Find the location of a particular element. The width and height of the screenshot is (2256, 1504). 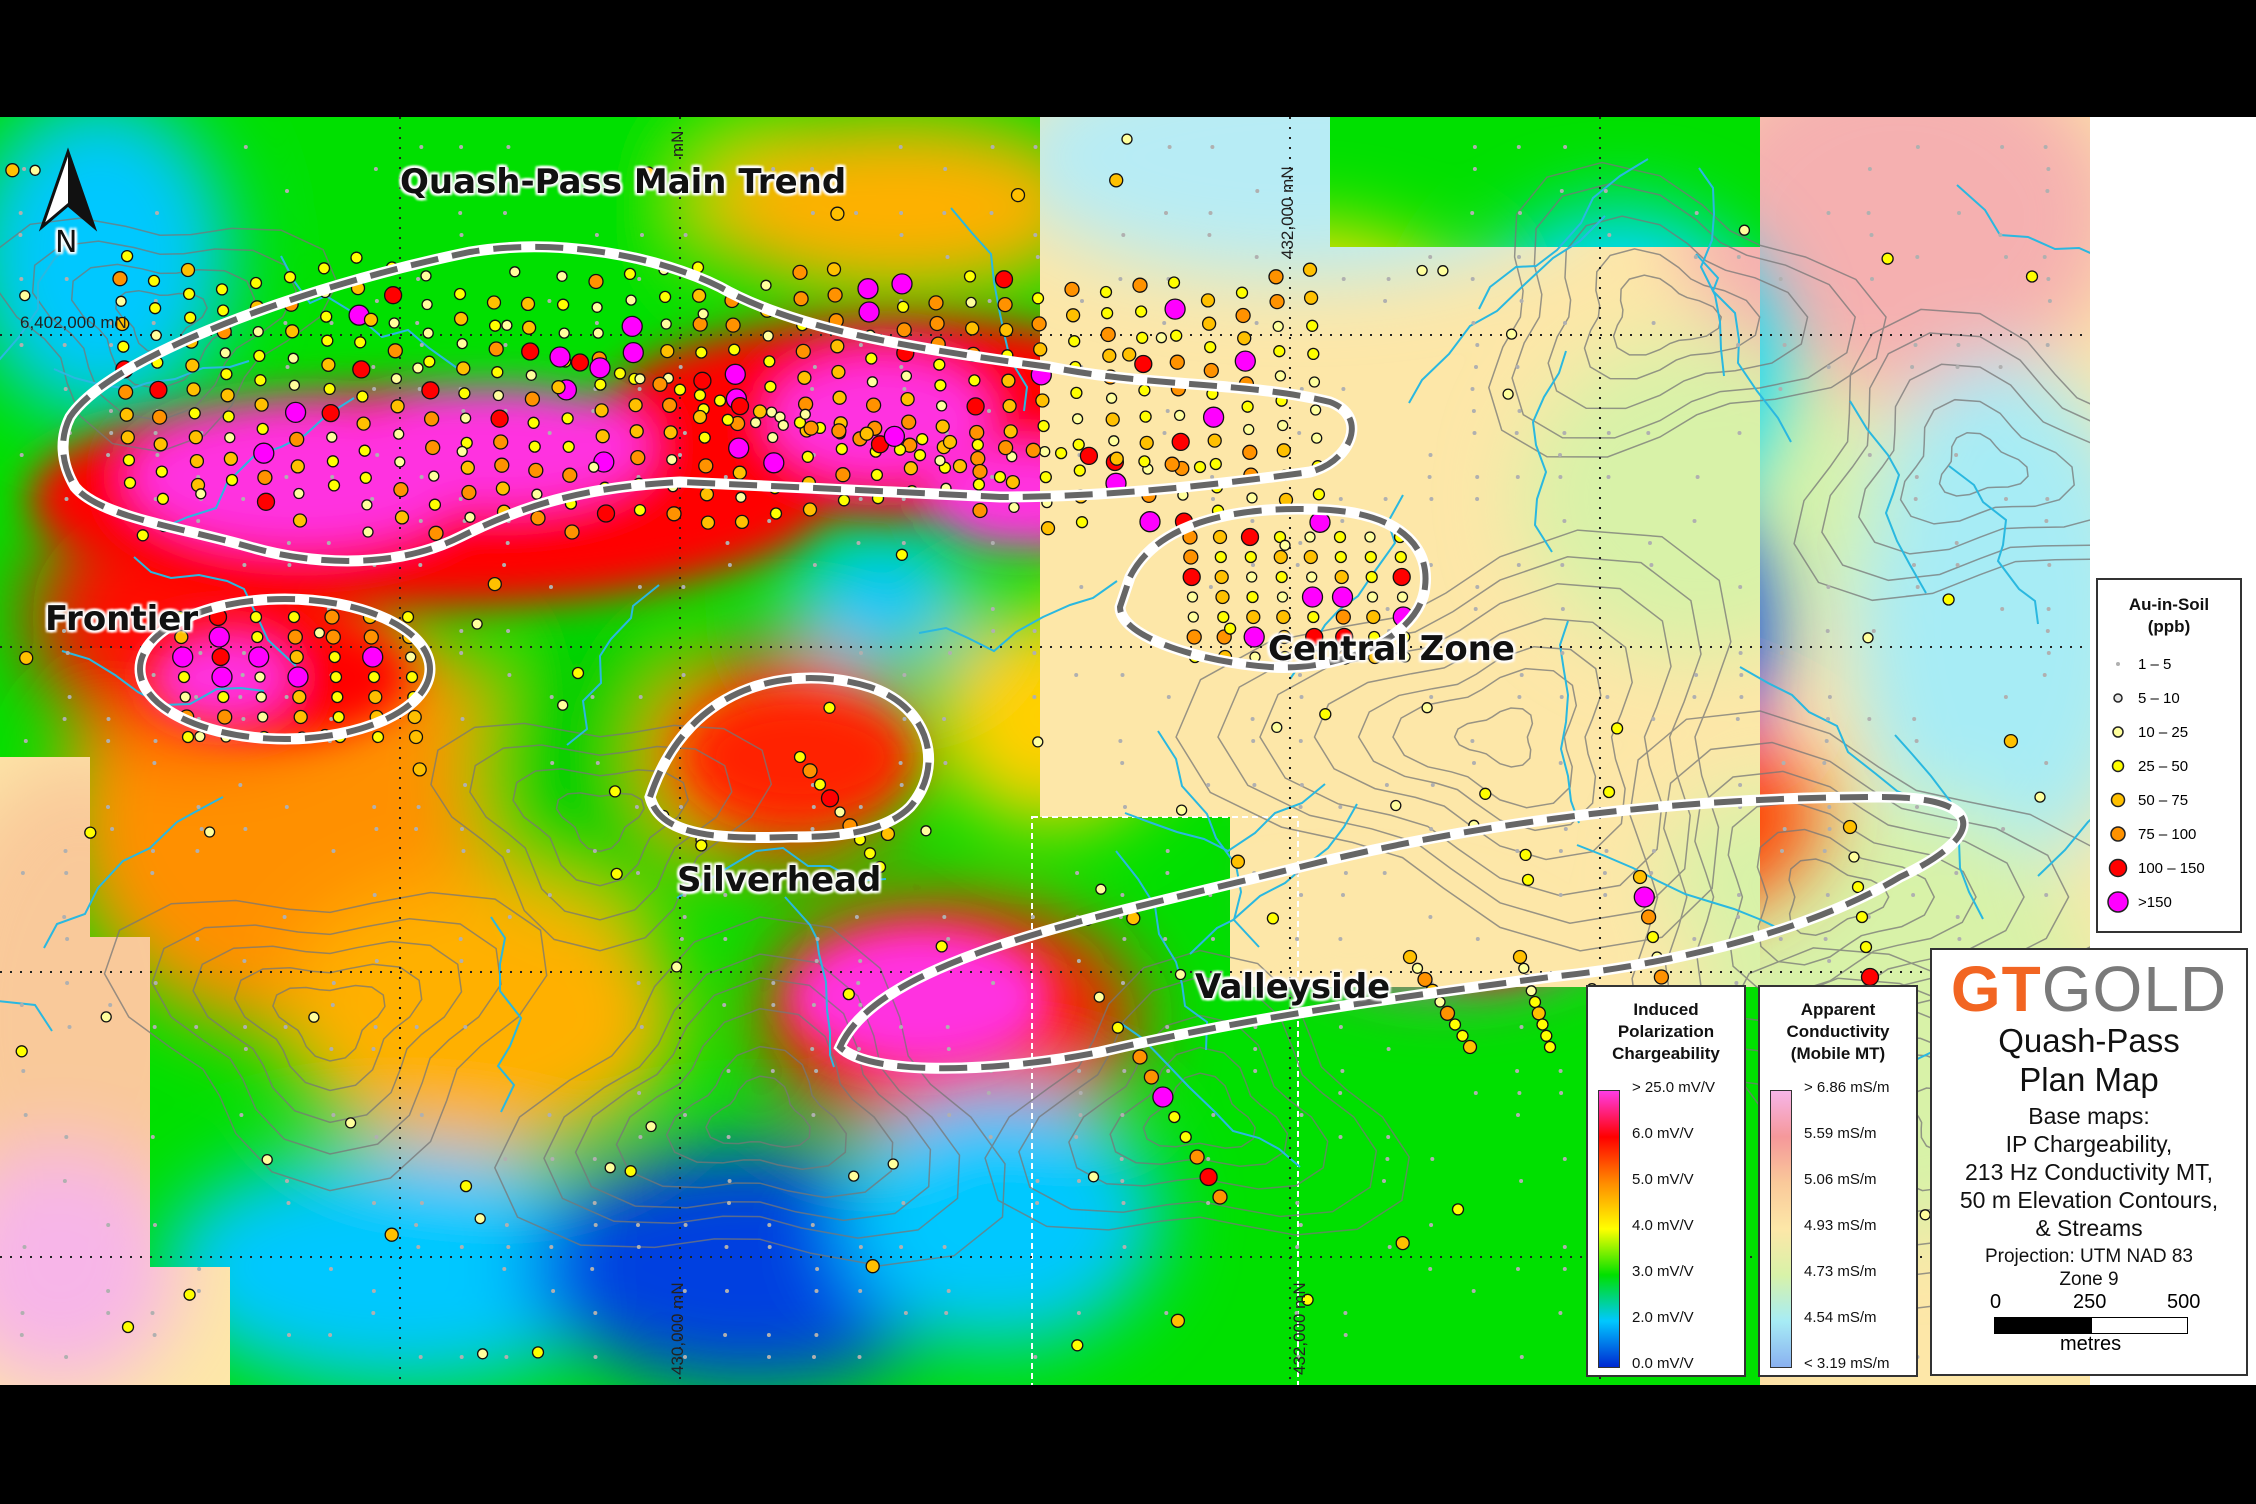

zone-label-central: Central Zone is located at coordinates (1391, 649).